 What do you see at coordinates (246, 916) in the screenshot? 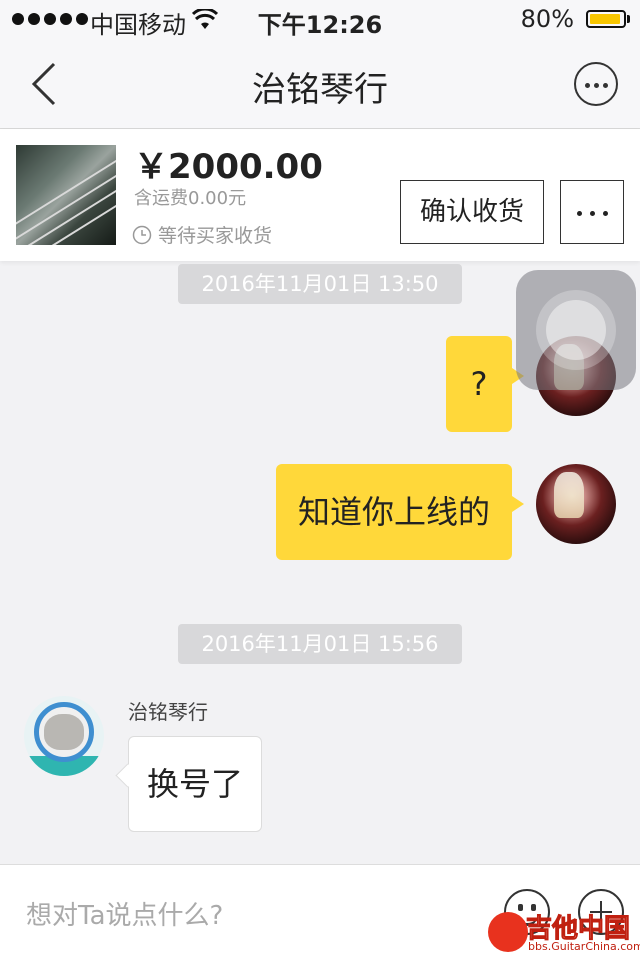
I see `message-input` at bounding box center [246, 916].